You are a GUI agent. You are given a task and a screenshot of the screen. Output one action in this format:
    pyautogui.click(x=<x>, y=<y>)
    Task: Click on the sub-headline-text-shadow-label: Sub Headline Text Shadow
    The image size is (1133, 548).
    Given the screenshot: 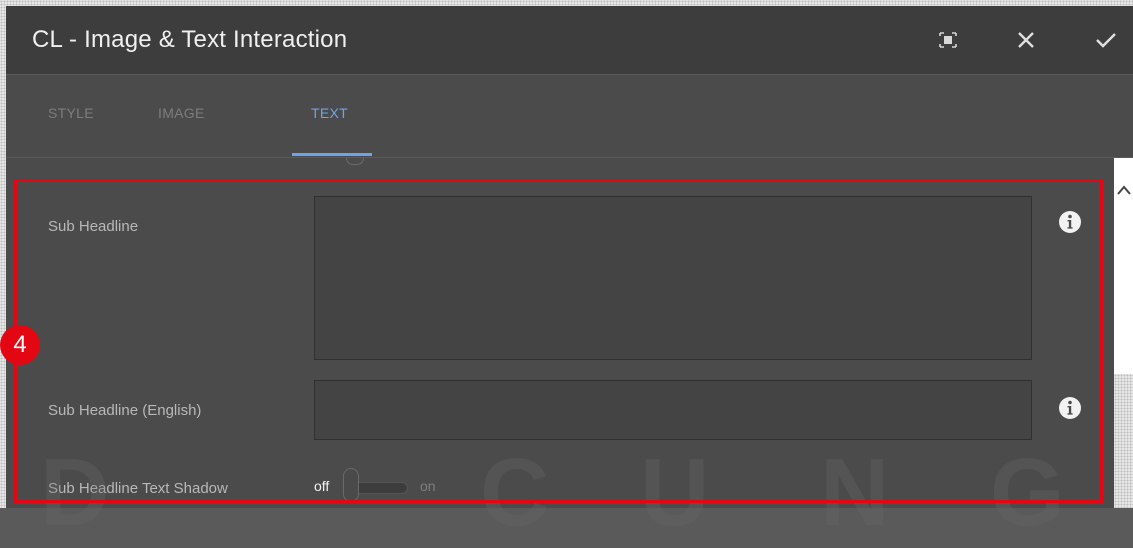 What is the action you would take?
    pyautogui.click(x=138, y=488)
    